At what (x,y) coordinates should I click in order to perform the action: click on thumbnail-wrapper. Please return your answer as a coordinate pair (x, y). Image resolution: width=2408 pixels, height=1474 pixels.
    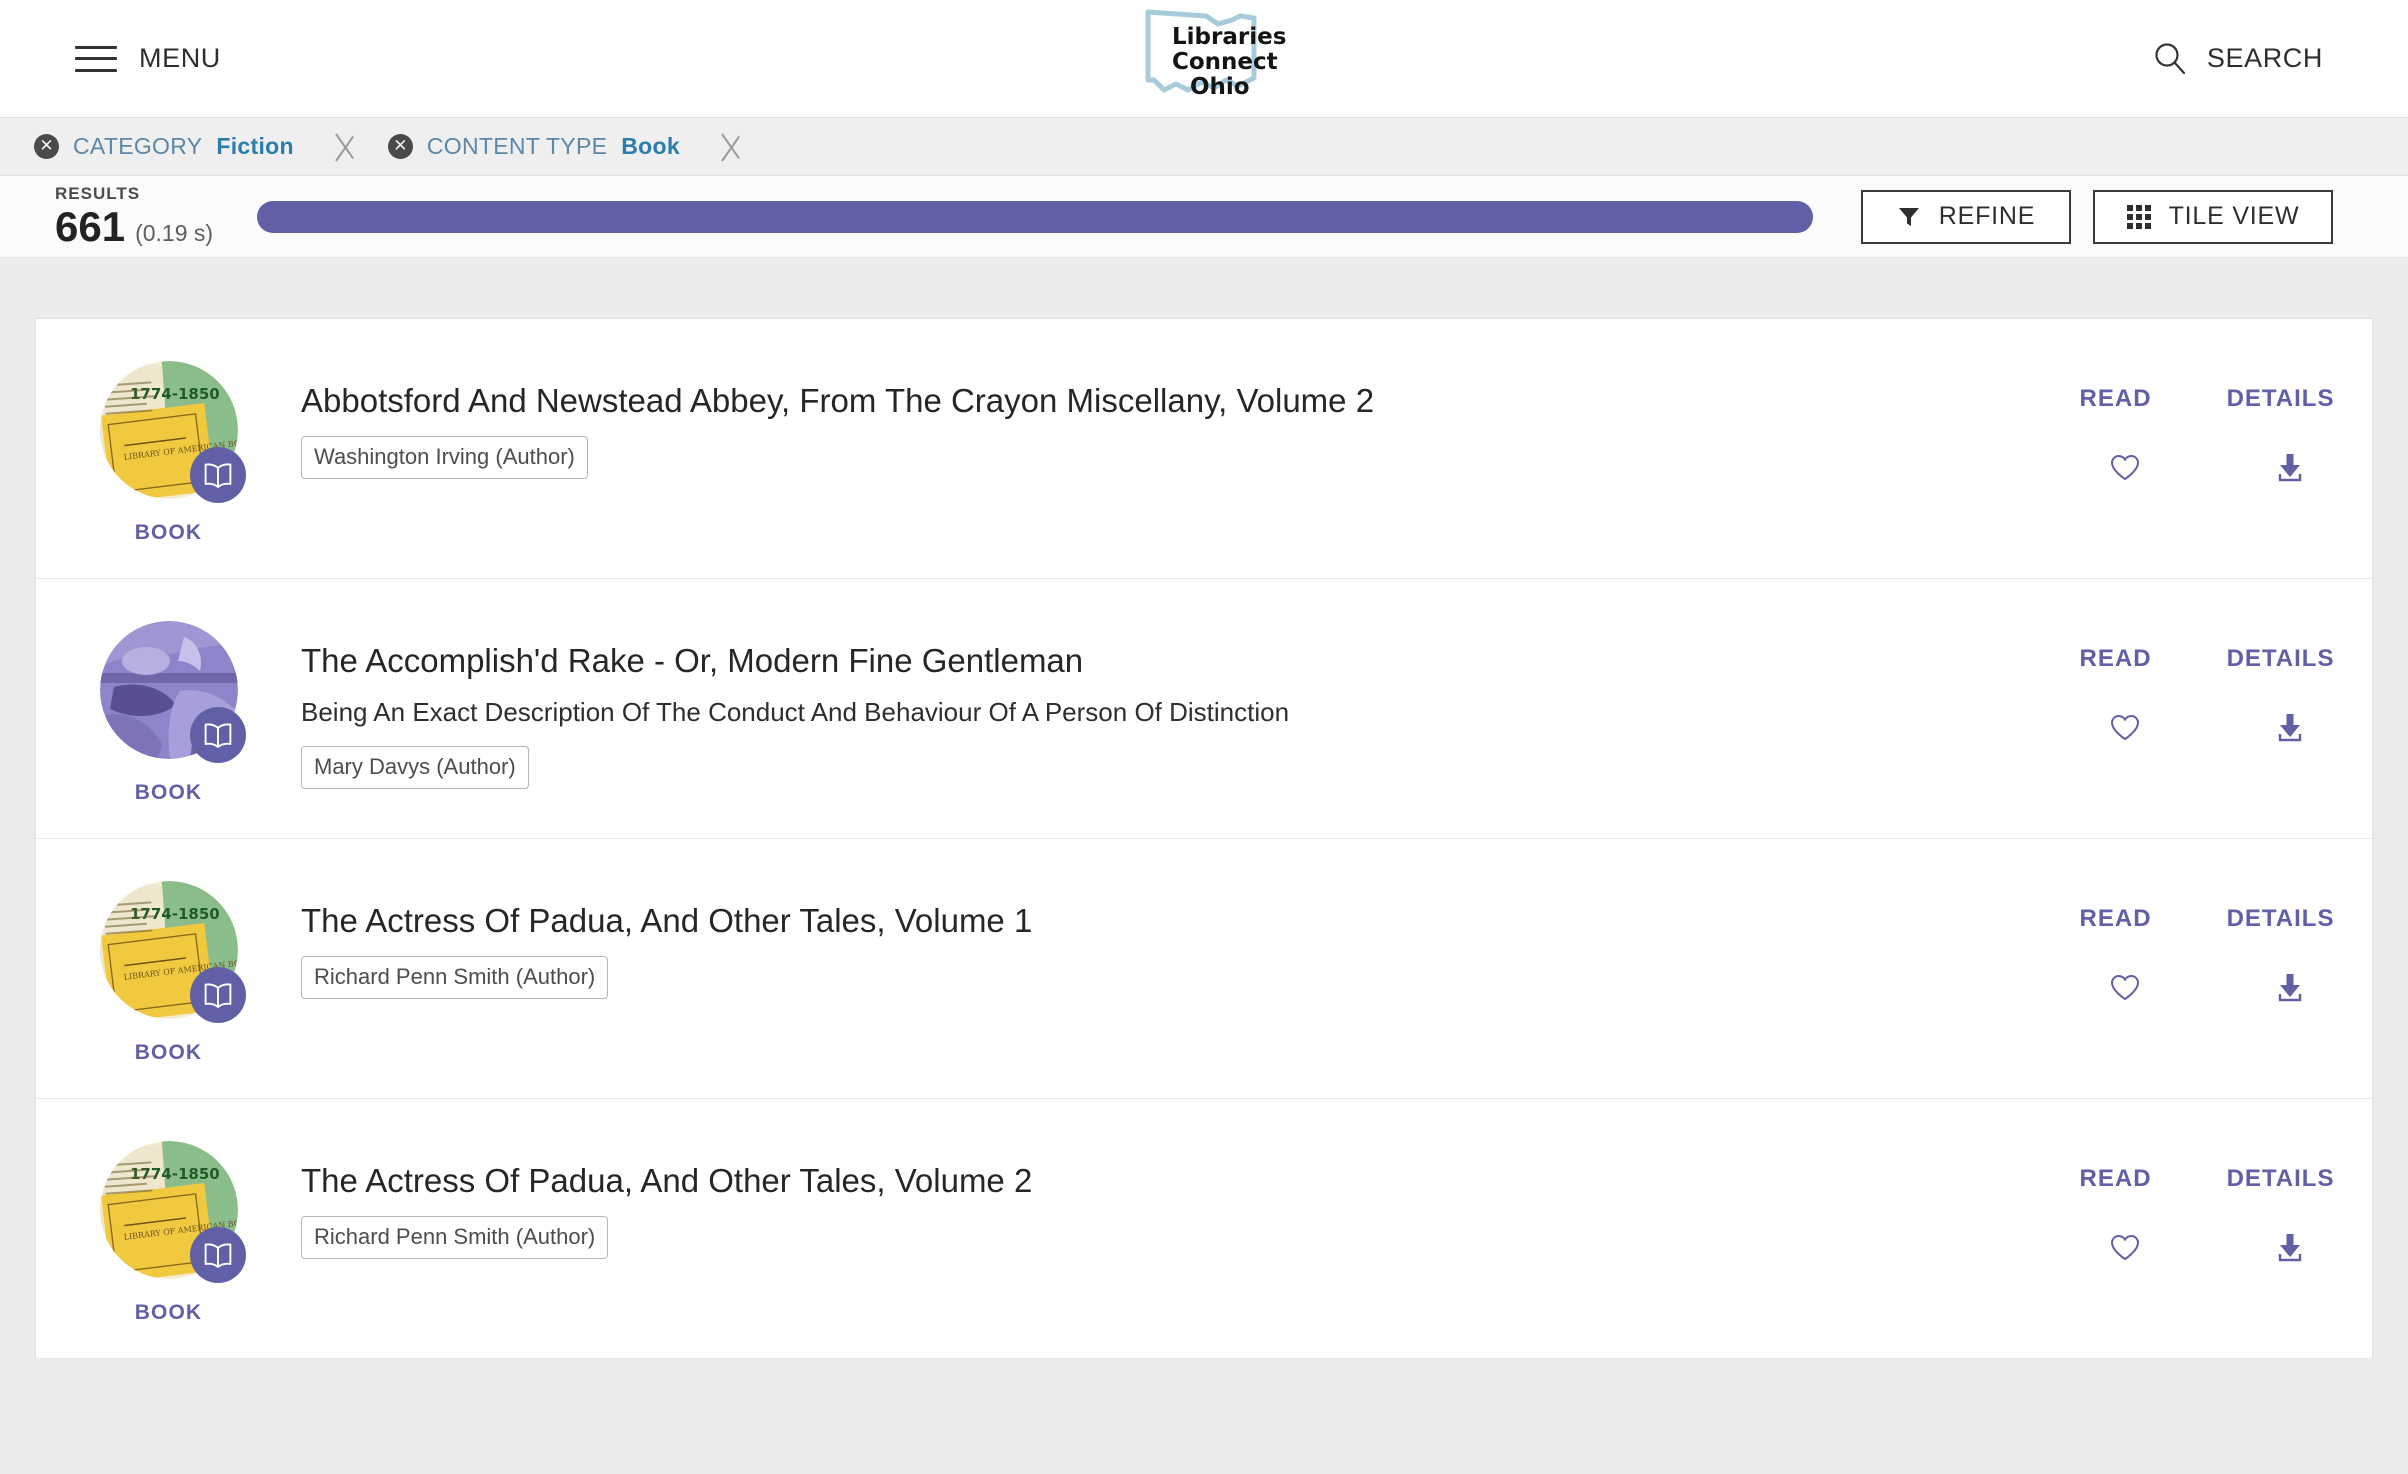
    Looking at the image, I should click on (172, 692).